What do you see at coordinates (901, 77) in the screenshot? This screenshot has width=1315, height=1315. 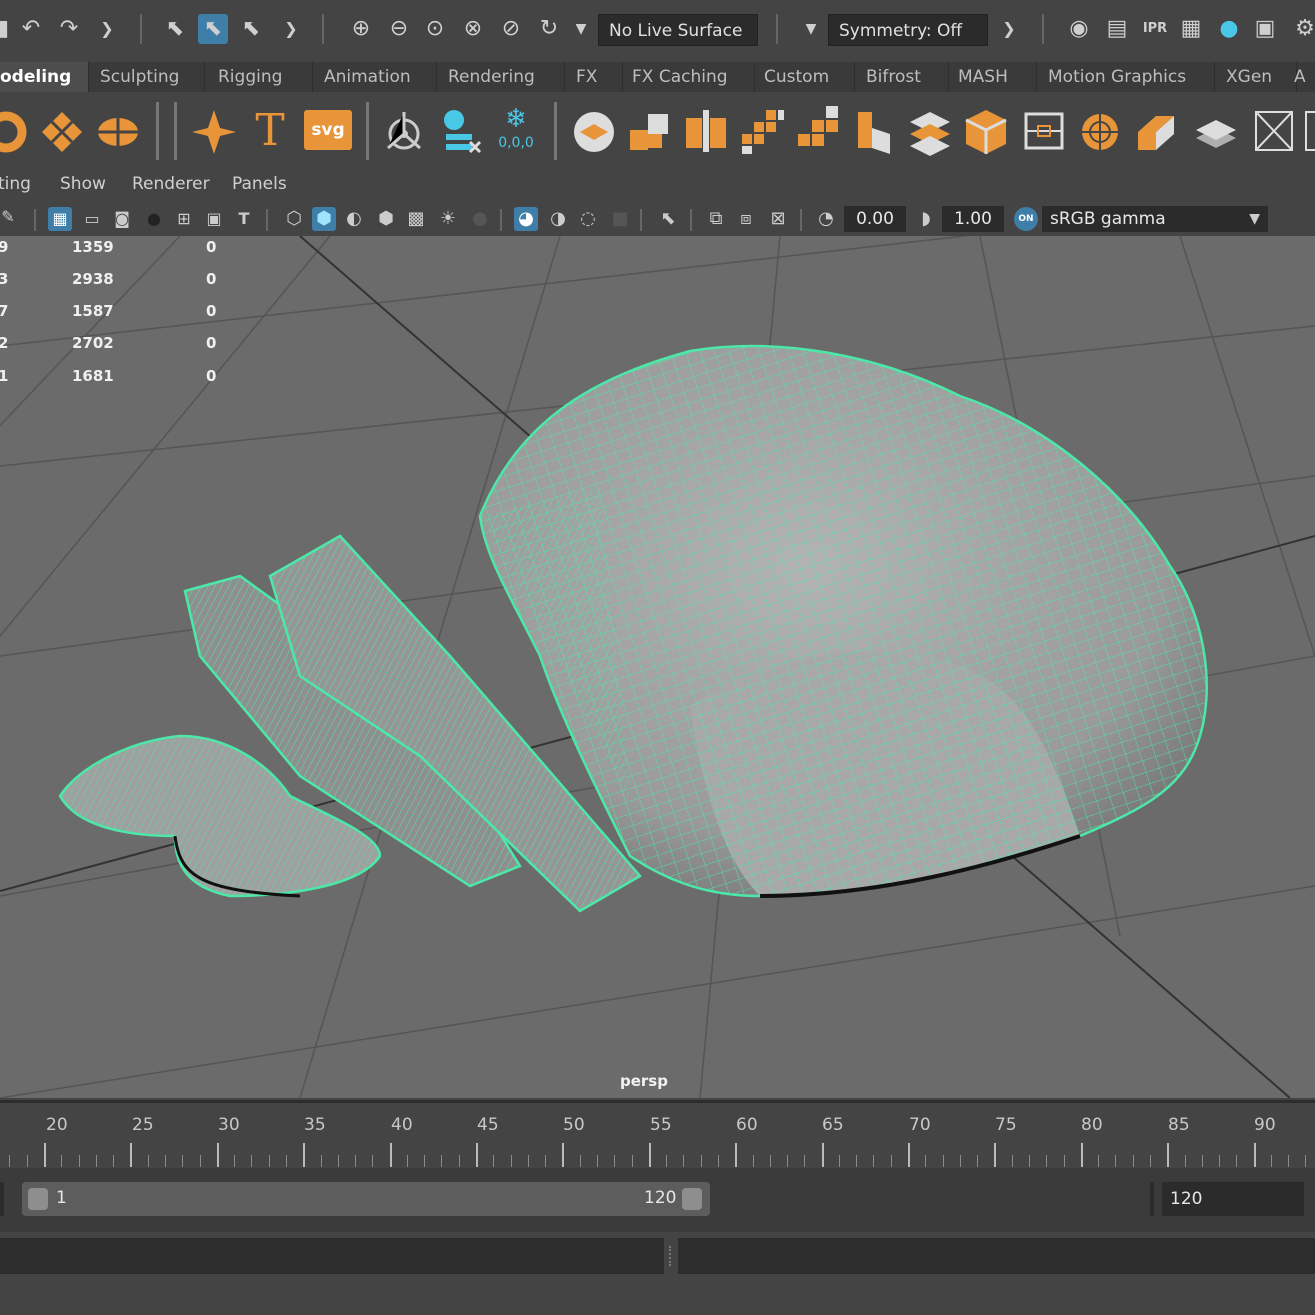 I see `tab-bifrost: Bifrost` at bounding box center [901, 77].